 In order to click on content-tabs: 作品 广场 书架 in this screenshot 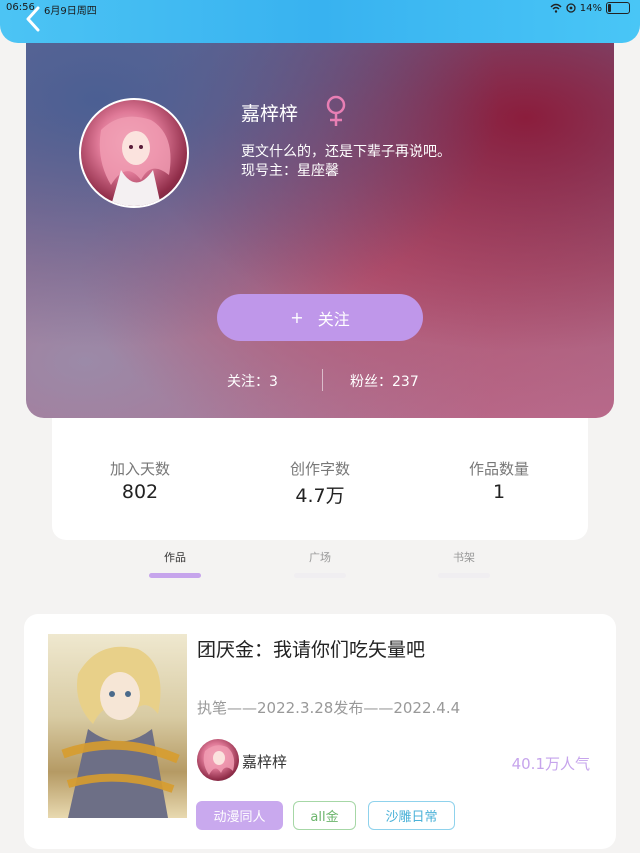, I will do `click(320, 565)`.